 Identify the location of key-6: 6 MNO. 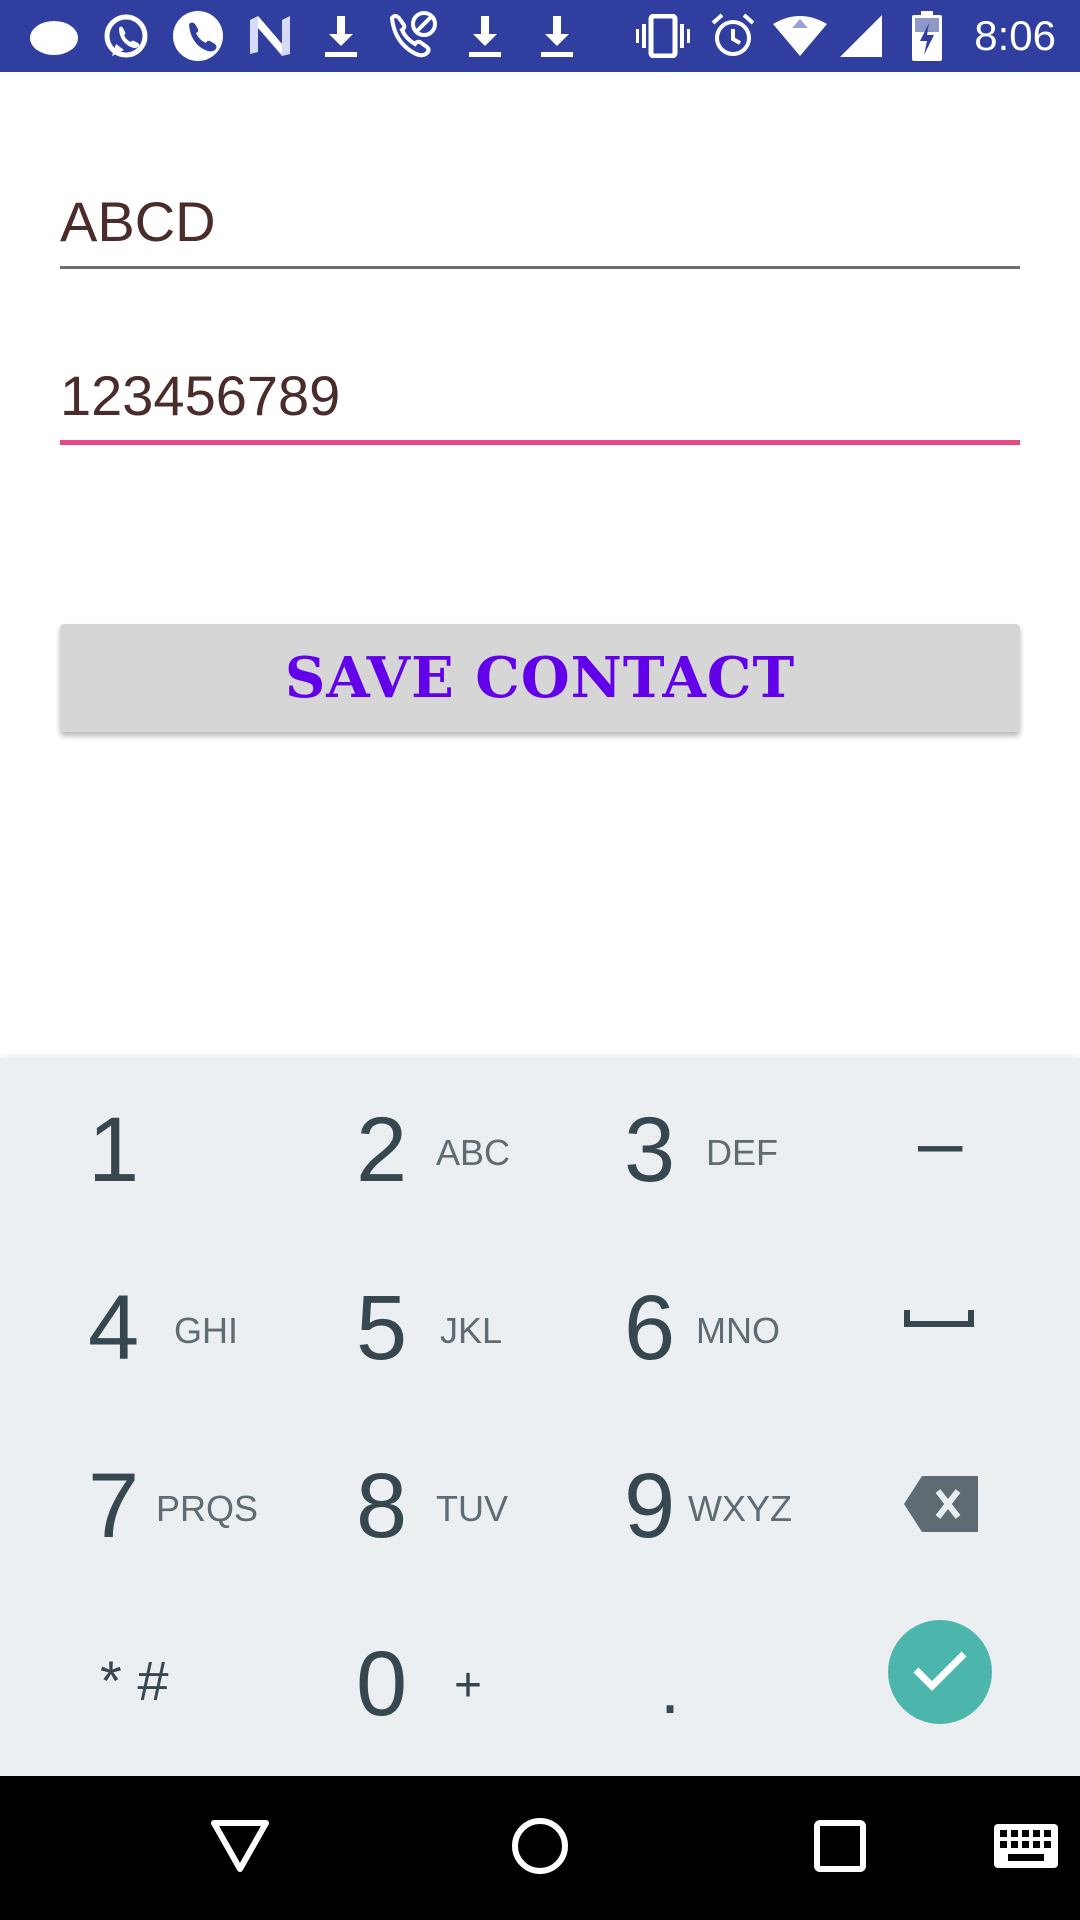
(675, 1325).